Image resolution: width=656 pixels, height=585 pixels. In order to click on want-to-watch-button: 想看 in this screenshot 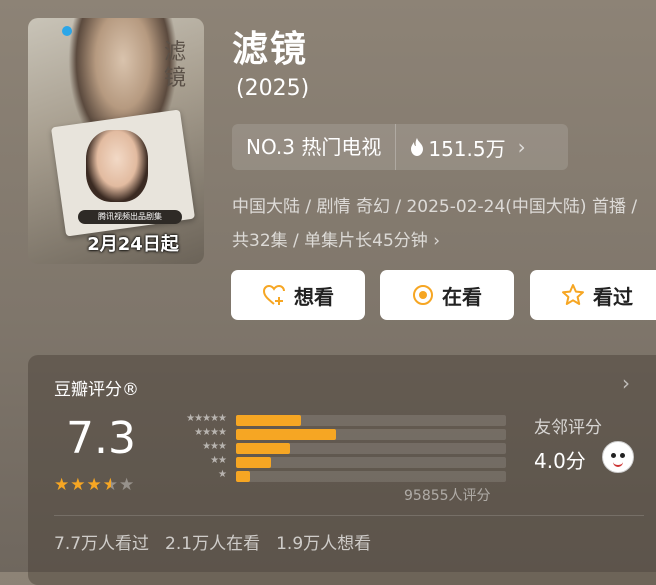, I will do `click(298, 295)`.